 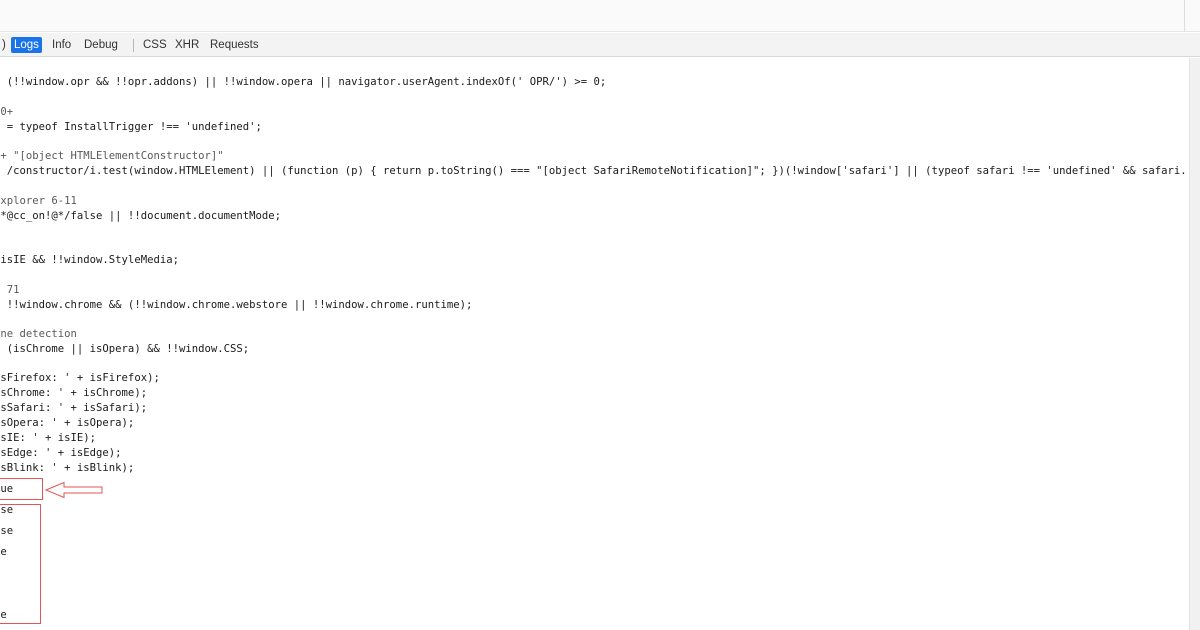 What do you see at coordinates (1194, 344) in the screenshot?
I see `vertical-scrollbar` at bounding box center [1194, 344].